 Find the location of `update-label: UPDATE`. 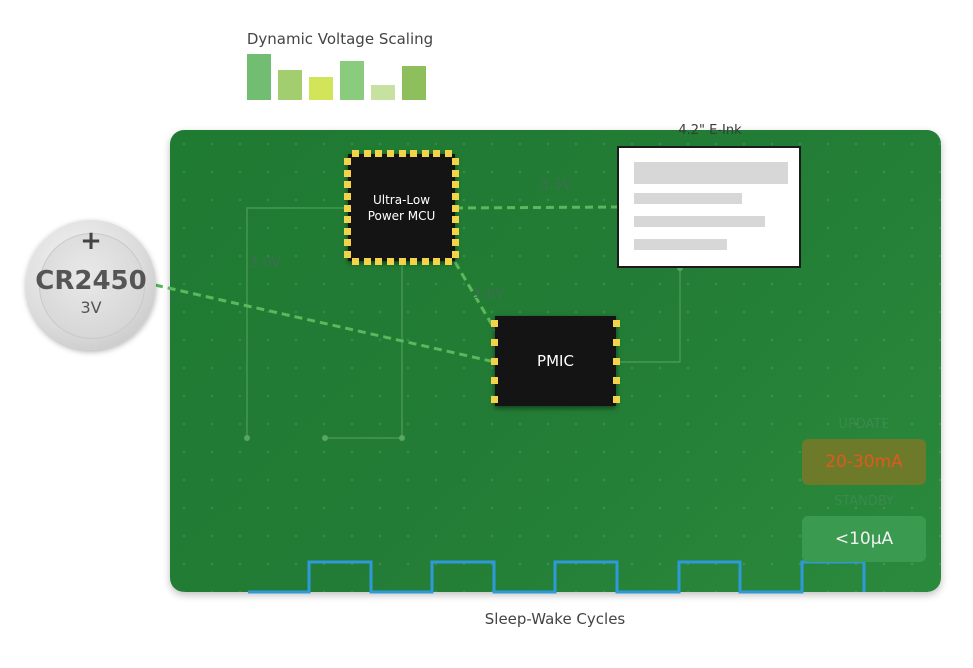

update-label: UPDATE is located at coordinates (864, 424).